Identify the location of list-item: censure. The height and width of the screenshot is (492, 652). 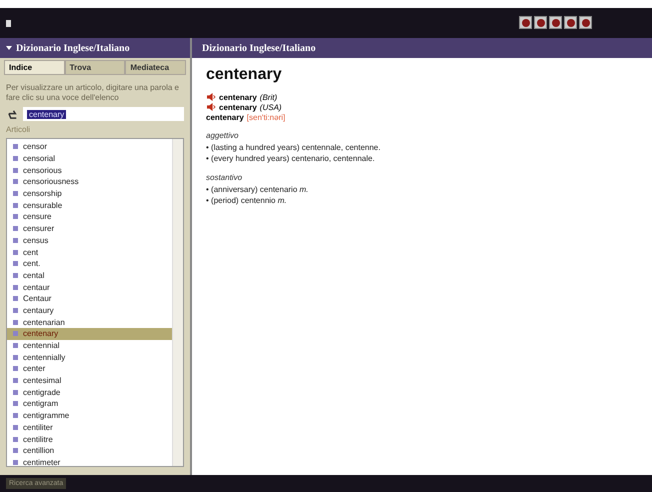
(89, 217).